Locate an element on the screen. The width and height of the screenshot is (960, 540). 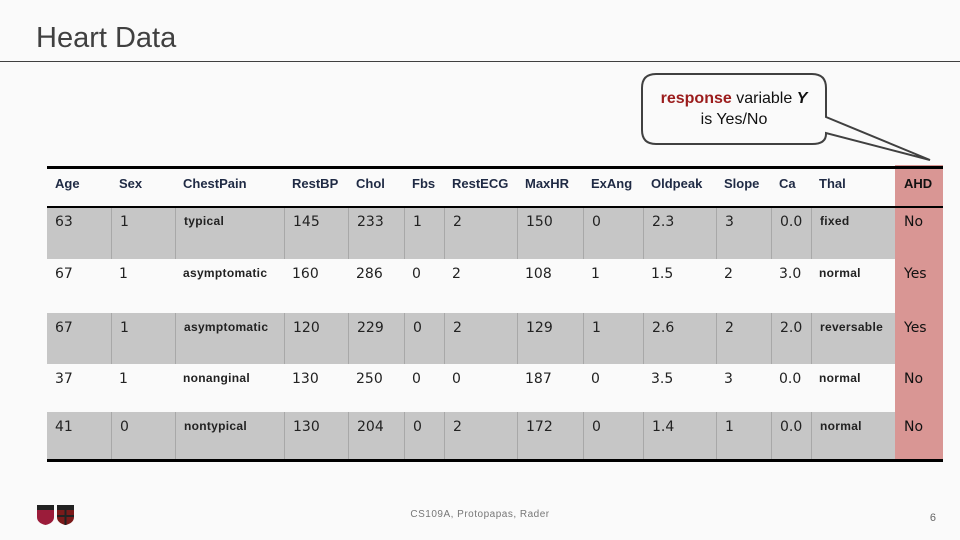
slide-title: Heart Data is located at coordinates (106, 38).